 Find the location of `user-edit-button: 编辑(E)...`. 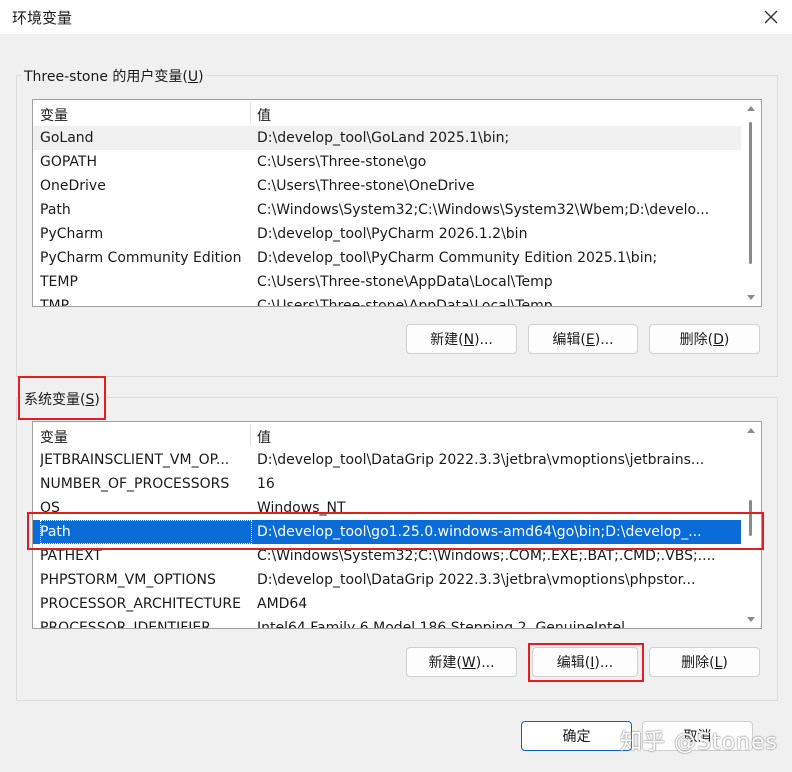

user-edit-button: 编辑(E)... is located at coordinates (583, 339).